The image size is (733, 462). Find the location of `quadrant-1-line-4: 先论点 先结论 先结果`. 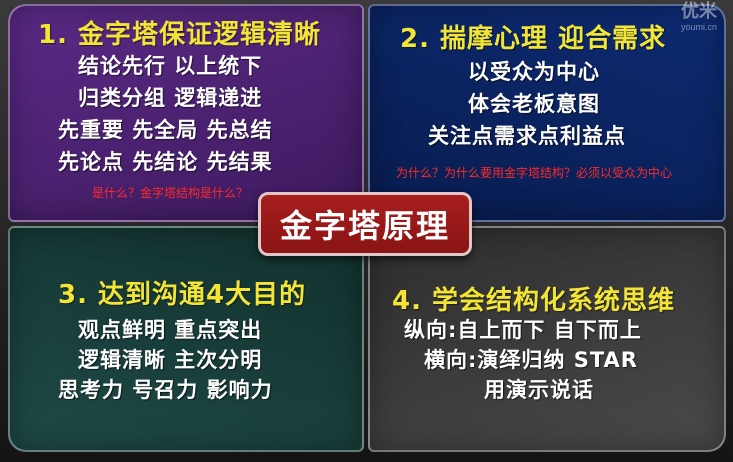

quadrant-1-line-4: 先论点 先结论 先结果 is located at coordinates (165, 162).